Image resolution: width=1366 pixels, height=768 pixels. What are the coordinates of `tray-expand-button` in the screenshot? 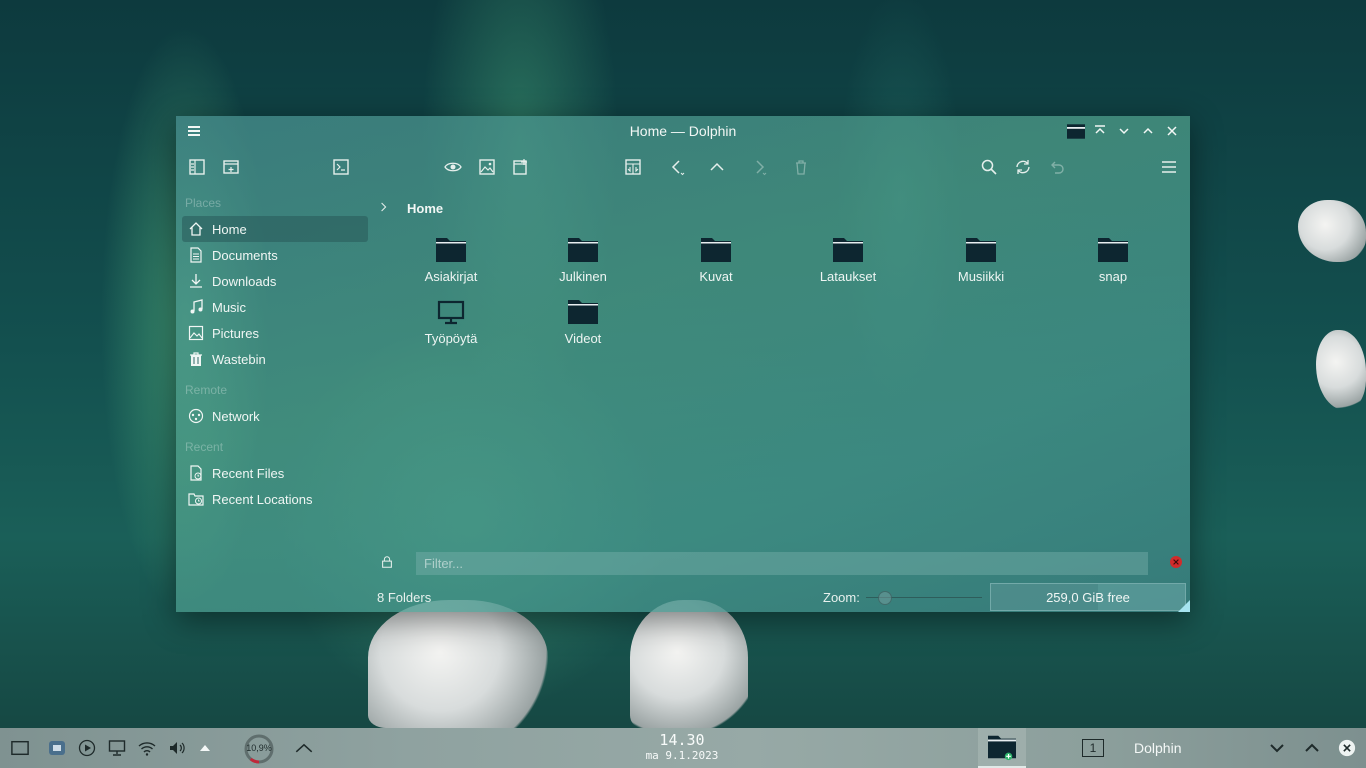 It's located at (205, 748).